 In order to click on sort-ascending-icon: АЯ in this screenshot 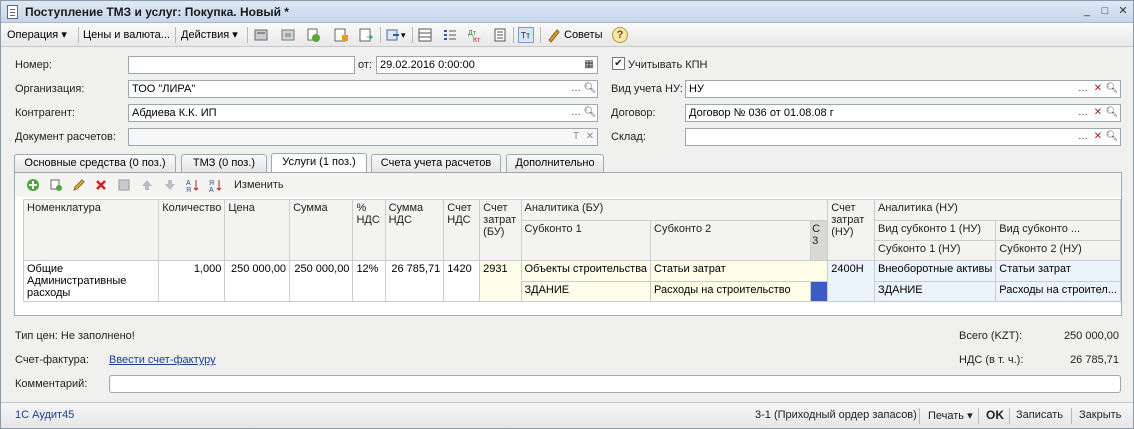, I will do `click(193, 185)`.